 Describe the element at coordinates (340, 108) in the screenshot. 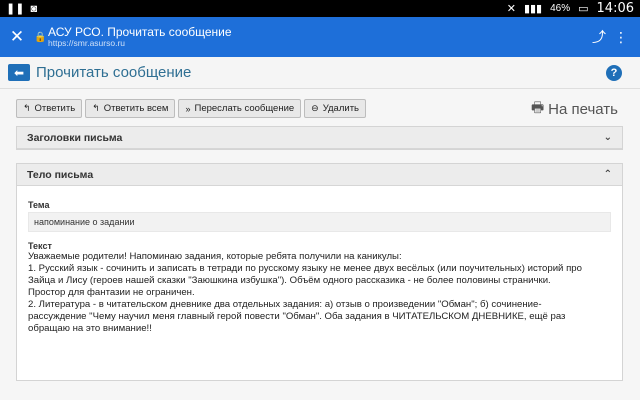

I see `delete-button-label: Удалить` at that location.